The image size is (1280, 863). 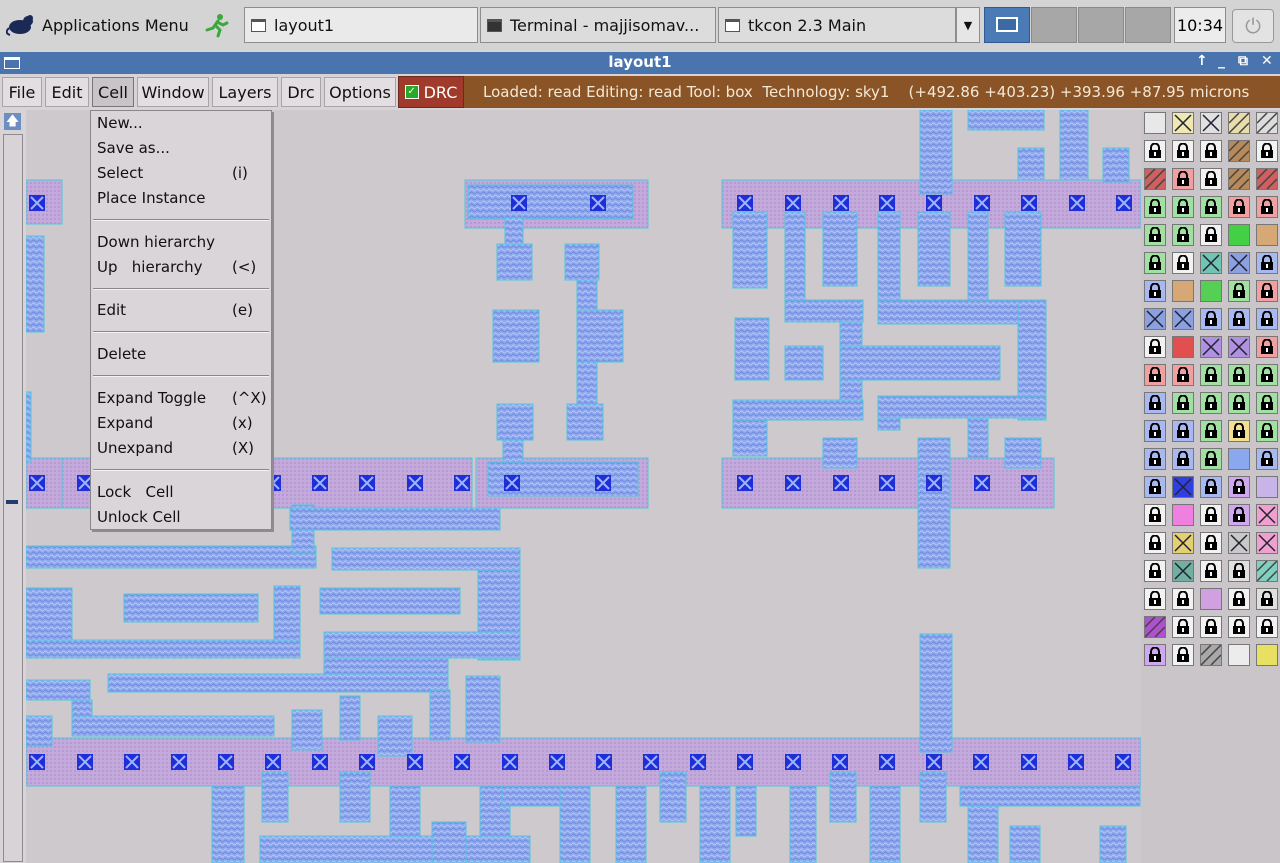 What do you see at coordinates (1183, 291) in the screenshot?
I see `layer-swatch-tan-dots` at bounding box center [1183, 291].